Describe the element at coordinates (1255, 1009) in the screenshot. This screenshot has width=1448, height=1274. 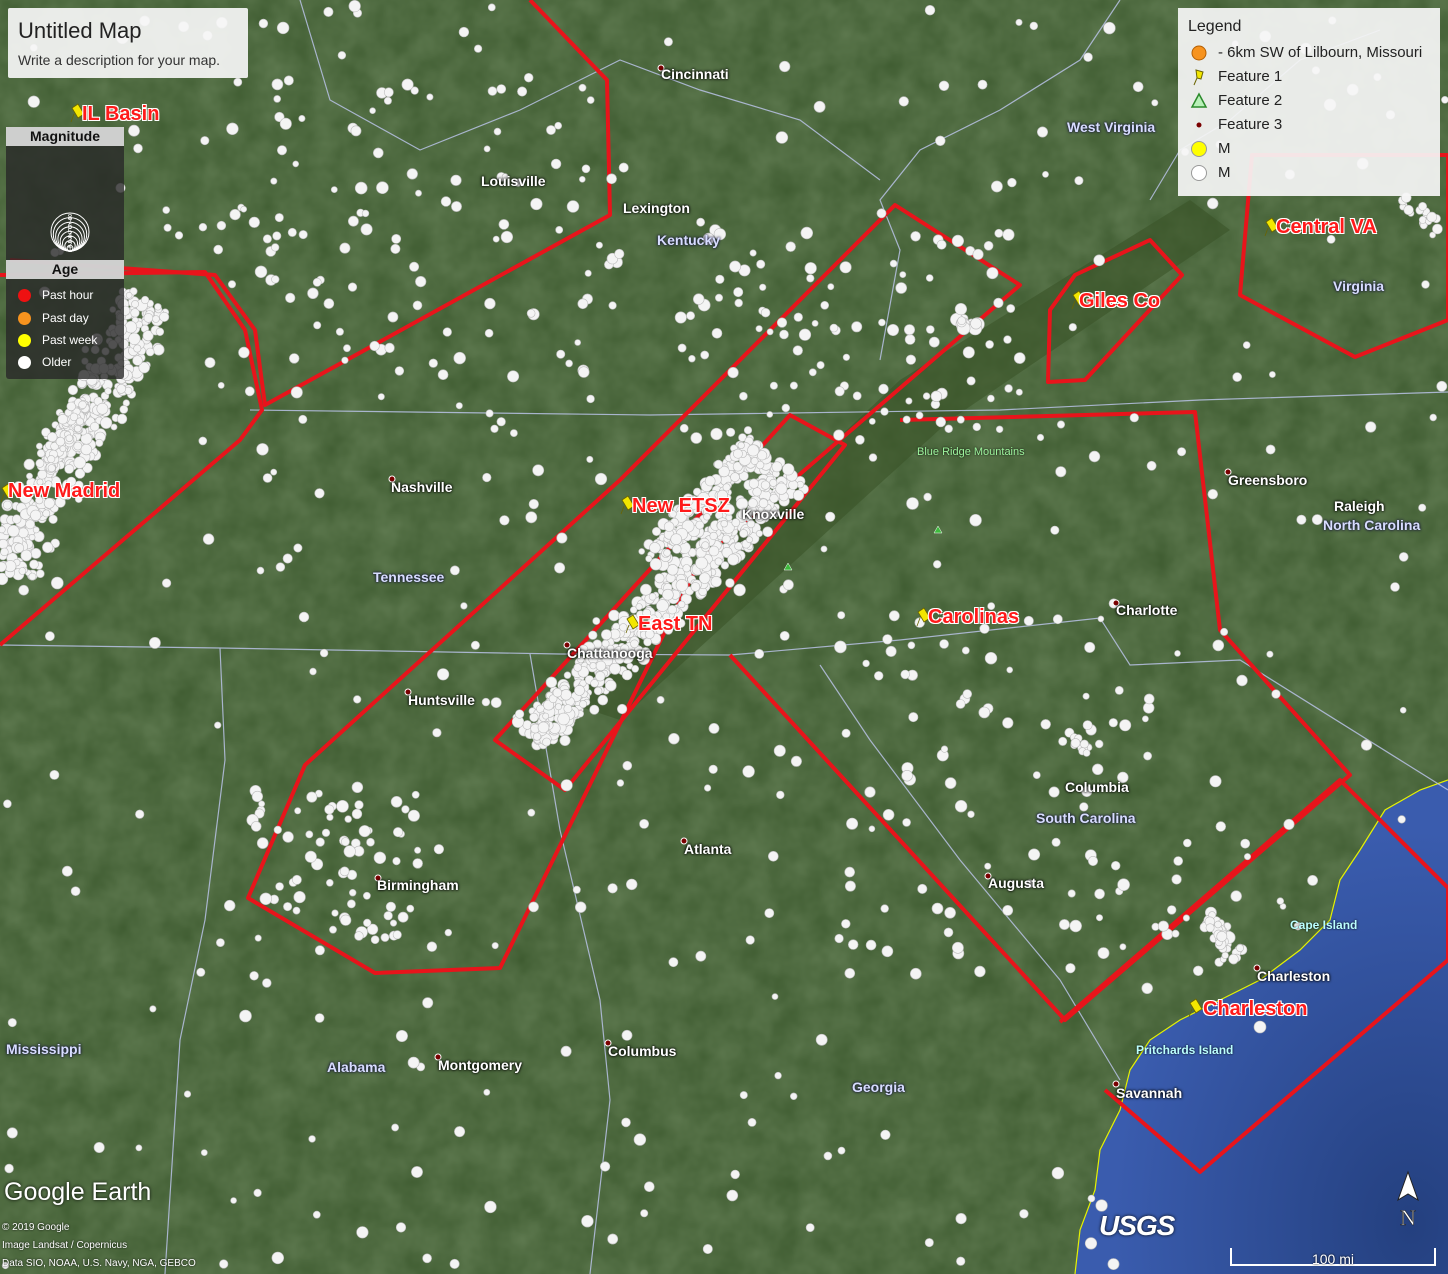
I see `zone-label-charleston: Charleston` at that location.